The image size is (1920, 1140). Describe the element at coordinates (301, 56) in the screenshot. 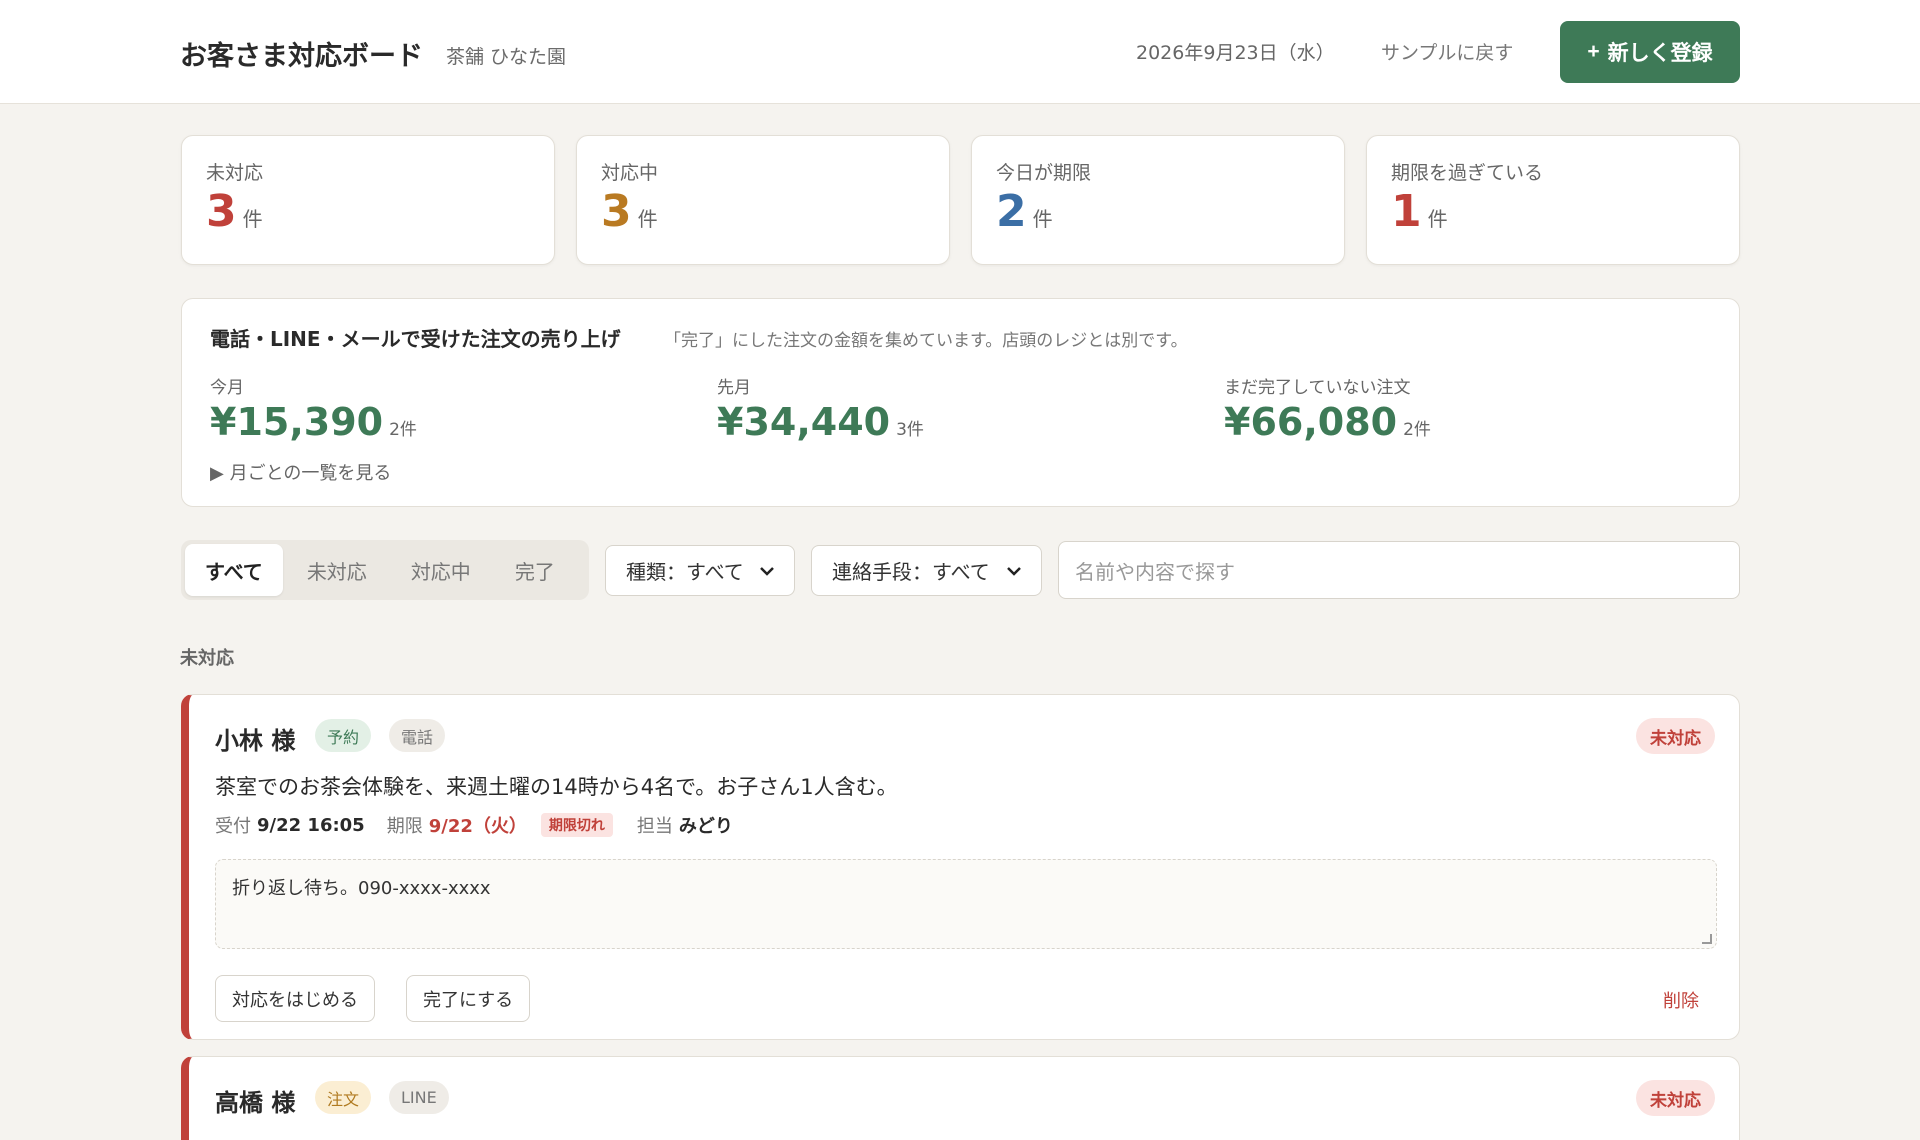

I see `page-title: お客さま対応ボード` at that location.